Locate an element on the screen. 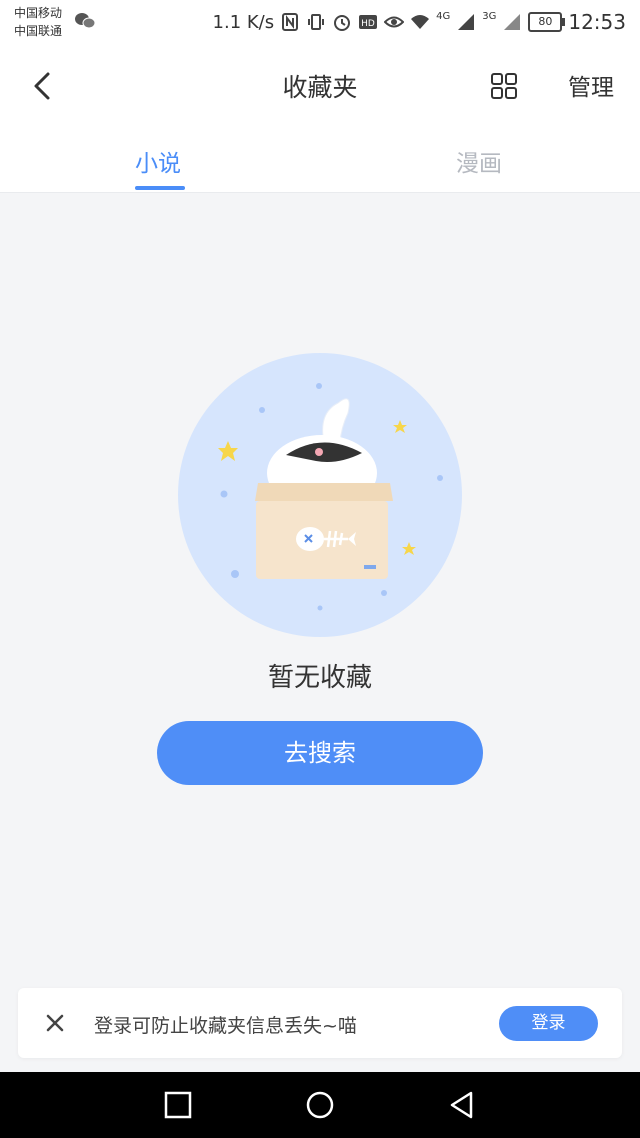 This screenshot has width=640, height=1138. tab-active-indicator is located at coordinates (160, 188).